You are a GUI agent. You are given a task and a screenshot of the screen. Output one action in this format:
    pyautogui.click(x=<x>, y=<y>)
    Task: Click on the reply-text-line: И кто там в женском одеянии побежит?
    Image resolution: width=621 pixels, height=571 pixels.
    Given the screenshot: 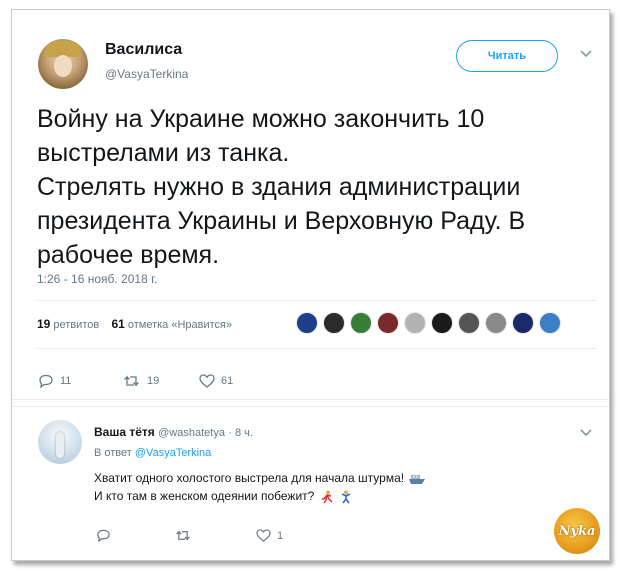 What is the action you would take?
    pyautogui.click(x=259, y=496)
    